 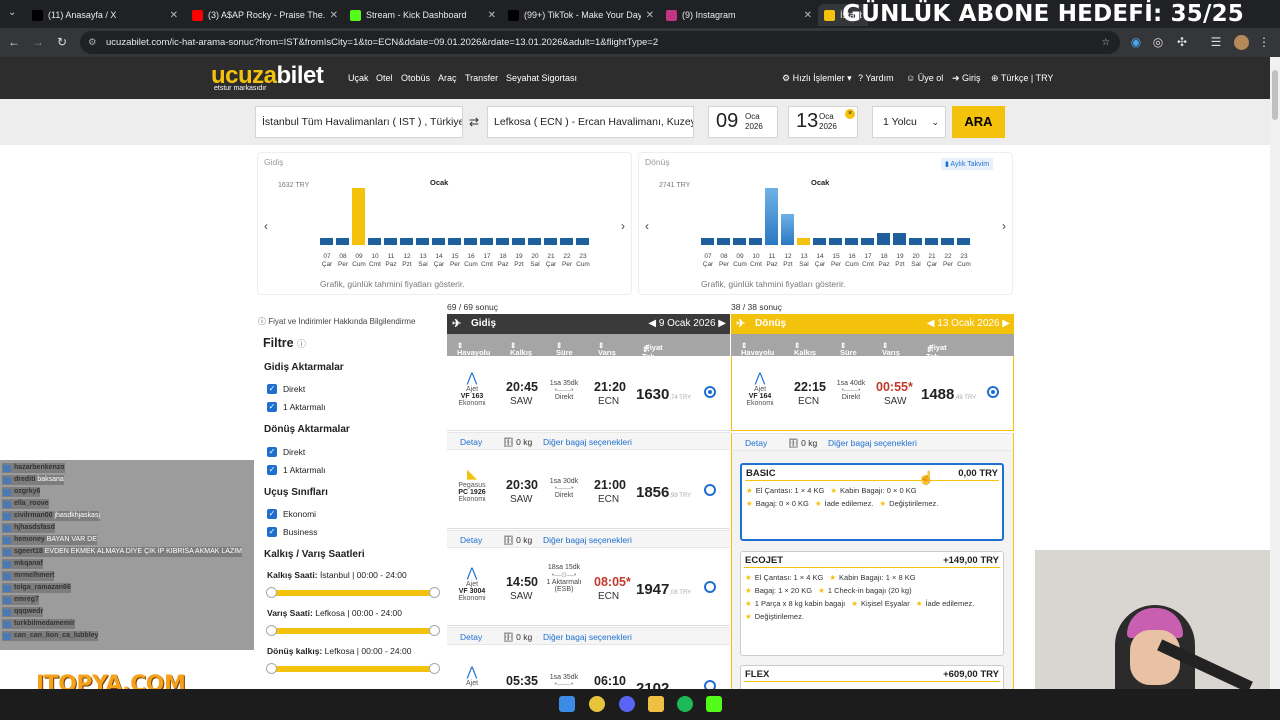 I want to click on extension-icon: ◉, so click(x=1136, y=42).